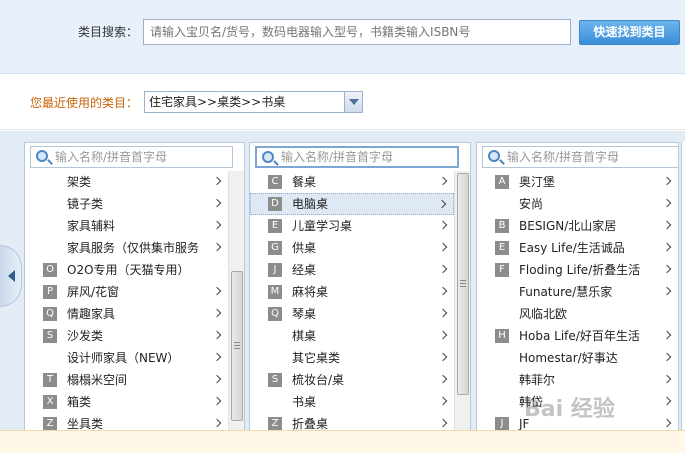 This screenshot has width=685, height=453. I want to click on list-item: 家具辅料, so click(126, 226).